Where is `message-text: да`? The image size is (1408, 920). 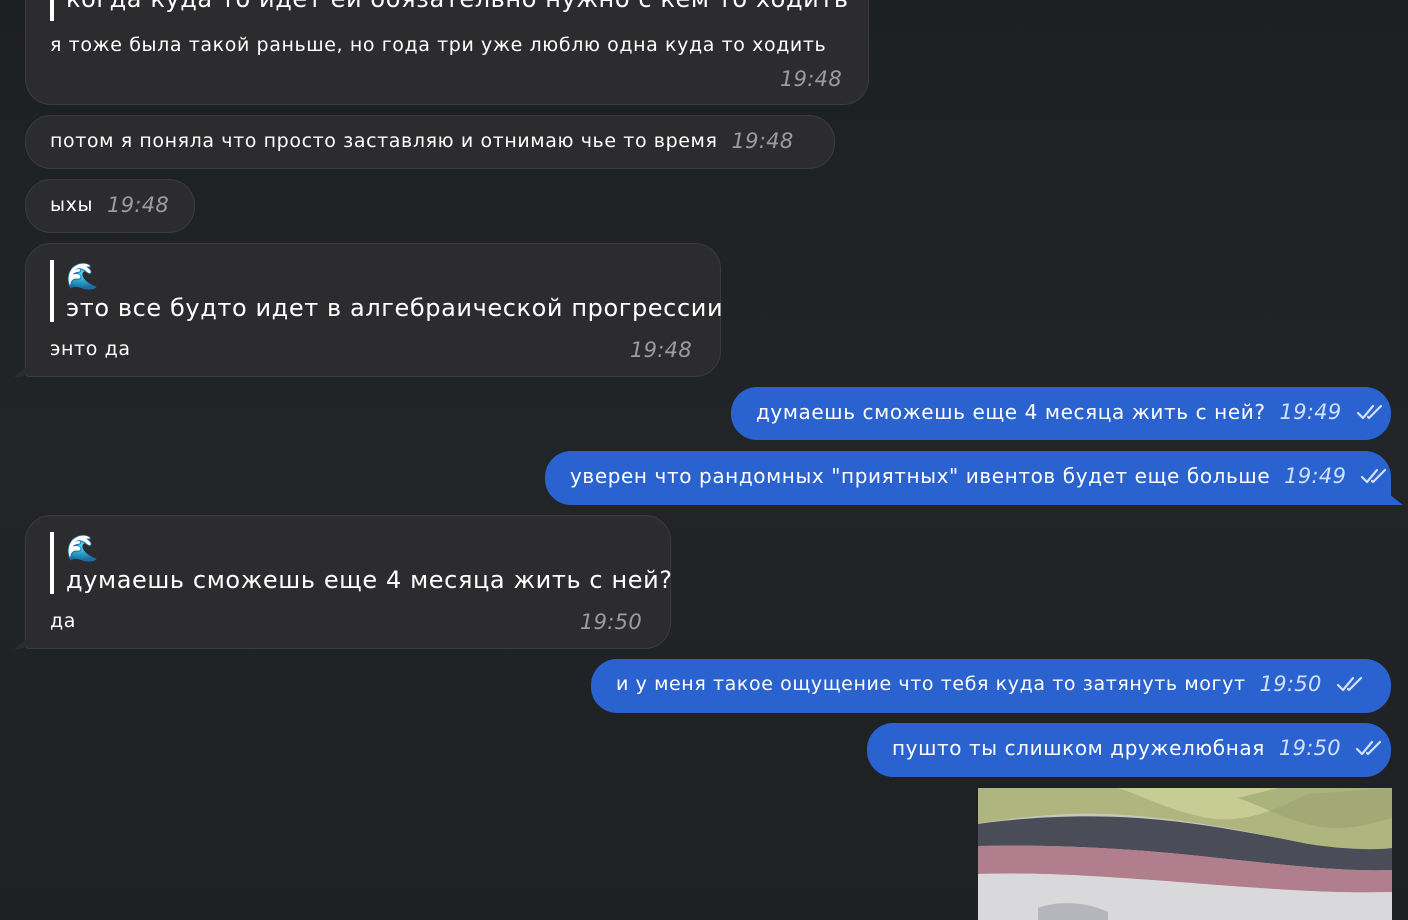 message-text: да is located at coordinates (63, 621).